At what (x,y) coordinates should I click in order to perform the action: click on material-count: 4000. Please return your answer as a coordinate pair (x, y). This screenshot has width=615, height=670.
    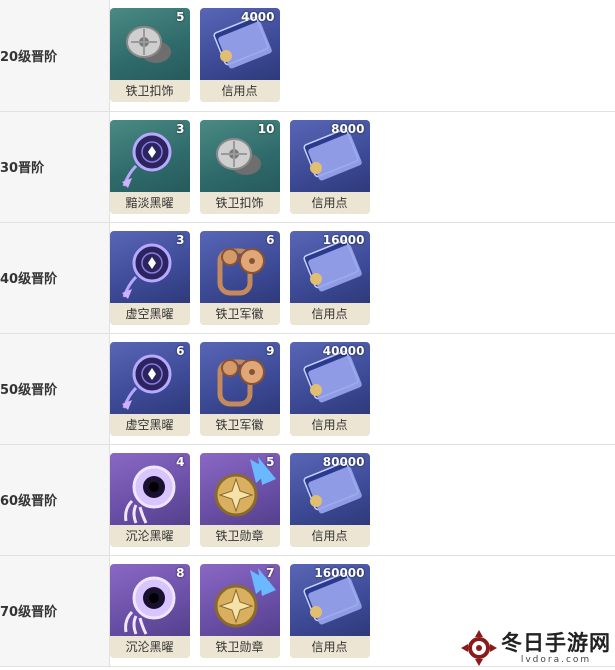
    Looking at the image, I should click on (258, 17).